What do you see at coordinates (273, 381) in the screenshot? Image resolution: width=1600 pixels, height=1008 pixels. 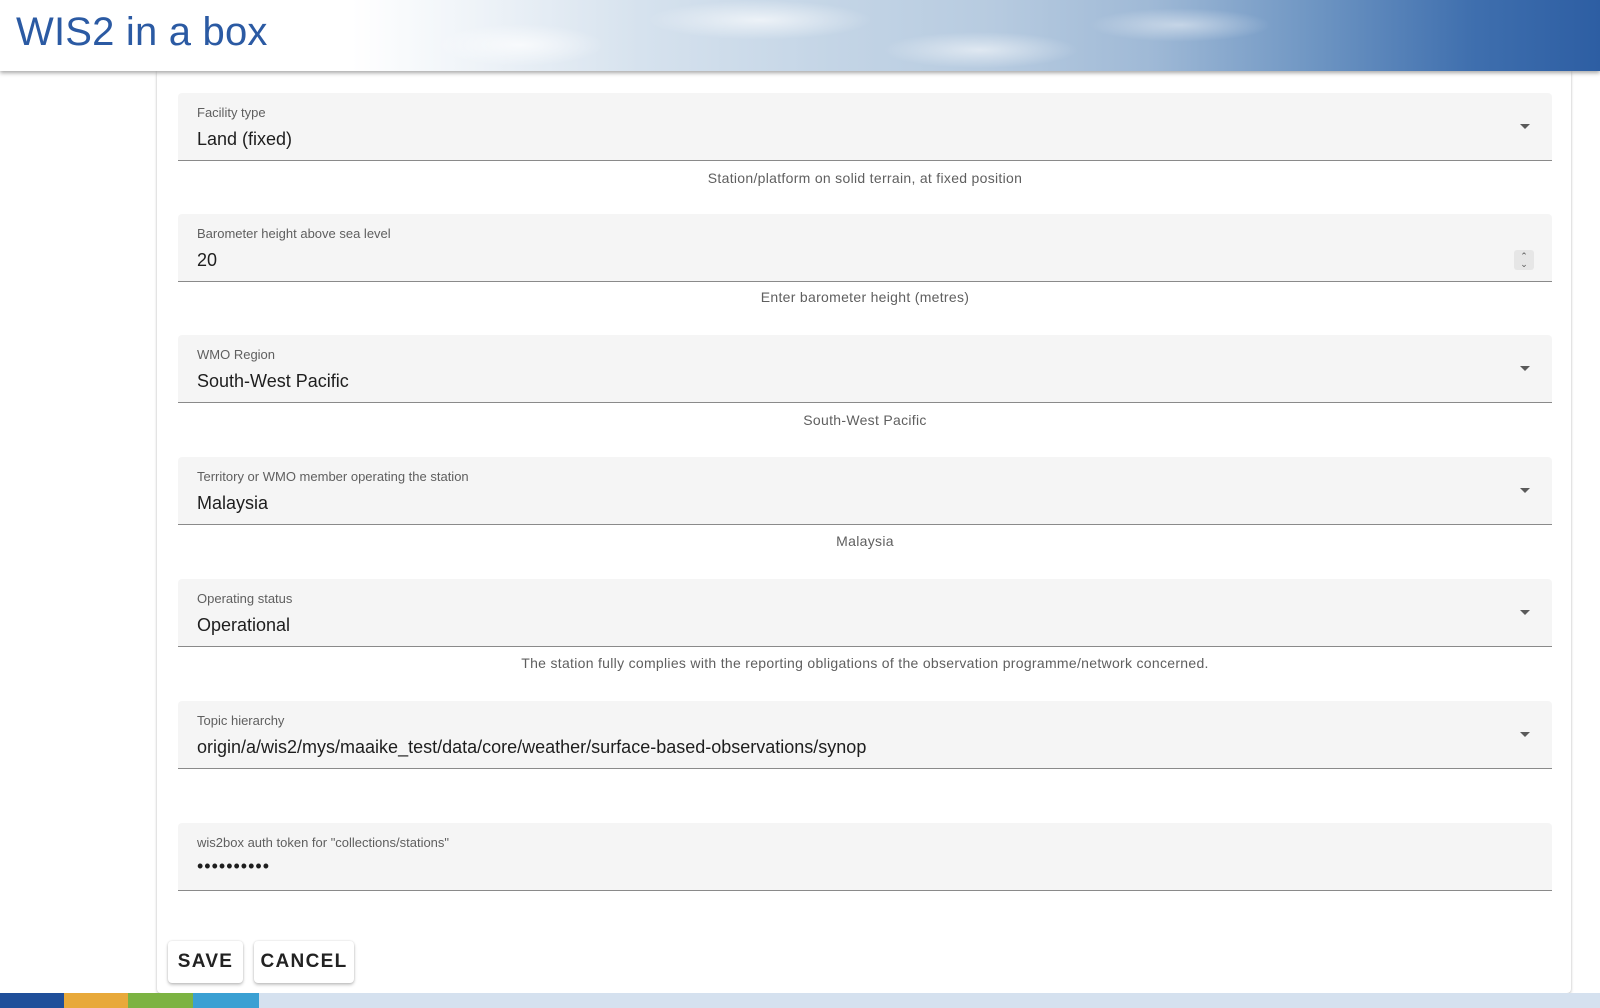 I see `wmo-region-value: South-West Pacific` at bounding box center [273, 381].